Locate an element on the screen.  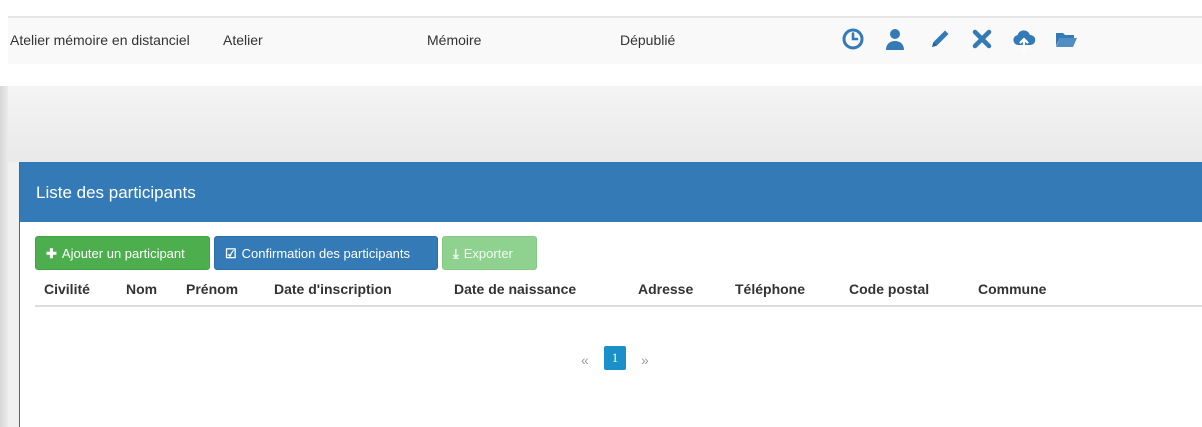
col-header-commune: Commune is located at coordinates (1012, 289).